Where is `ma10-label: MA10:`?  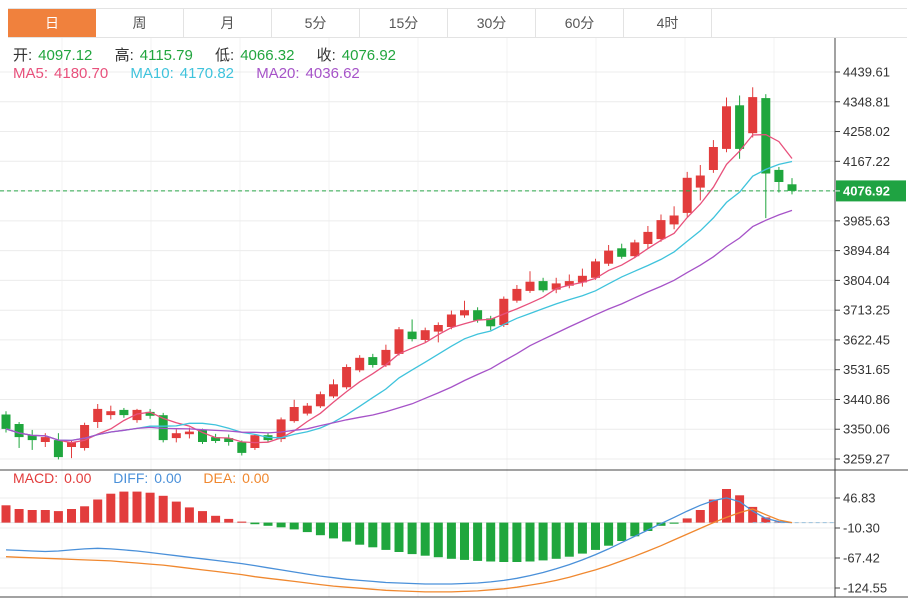
ma10-label: MA10: is located at coordinates (152, 73).